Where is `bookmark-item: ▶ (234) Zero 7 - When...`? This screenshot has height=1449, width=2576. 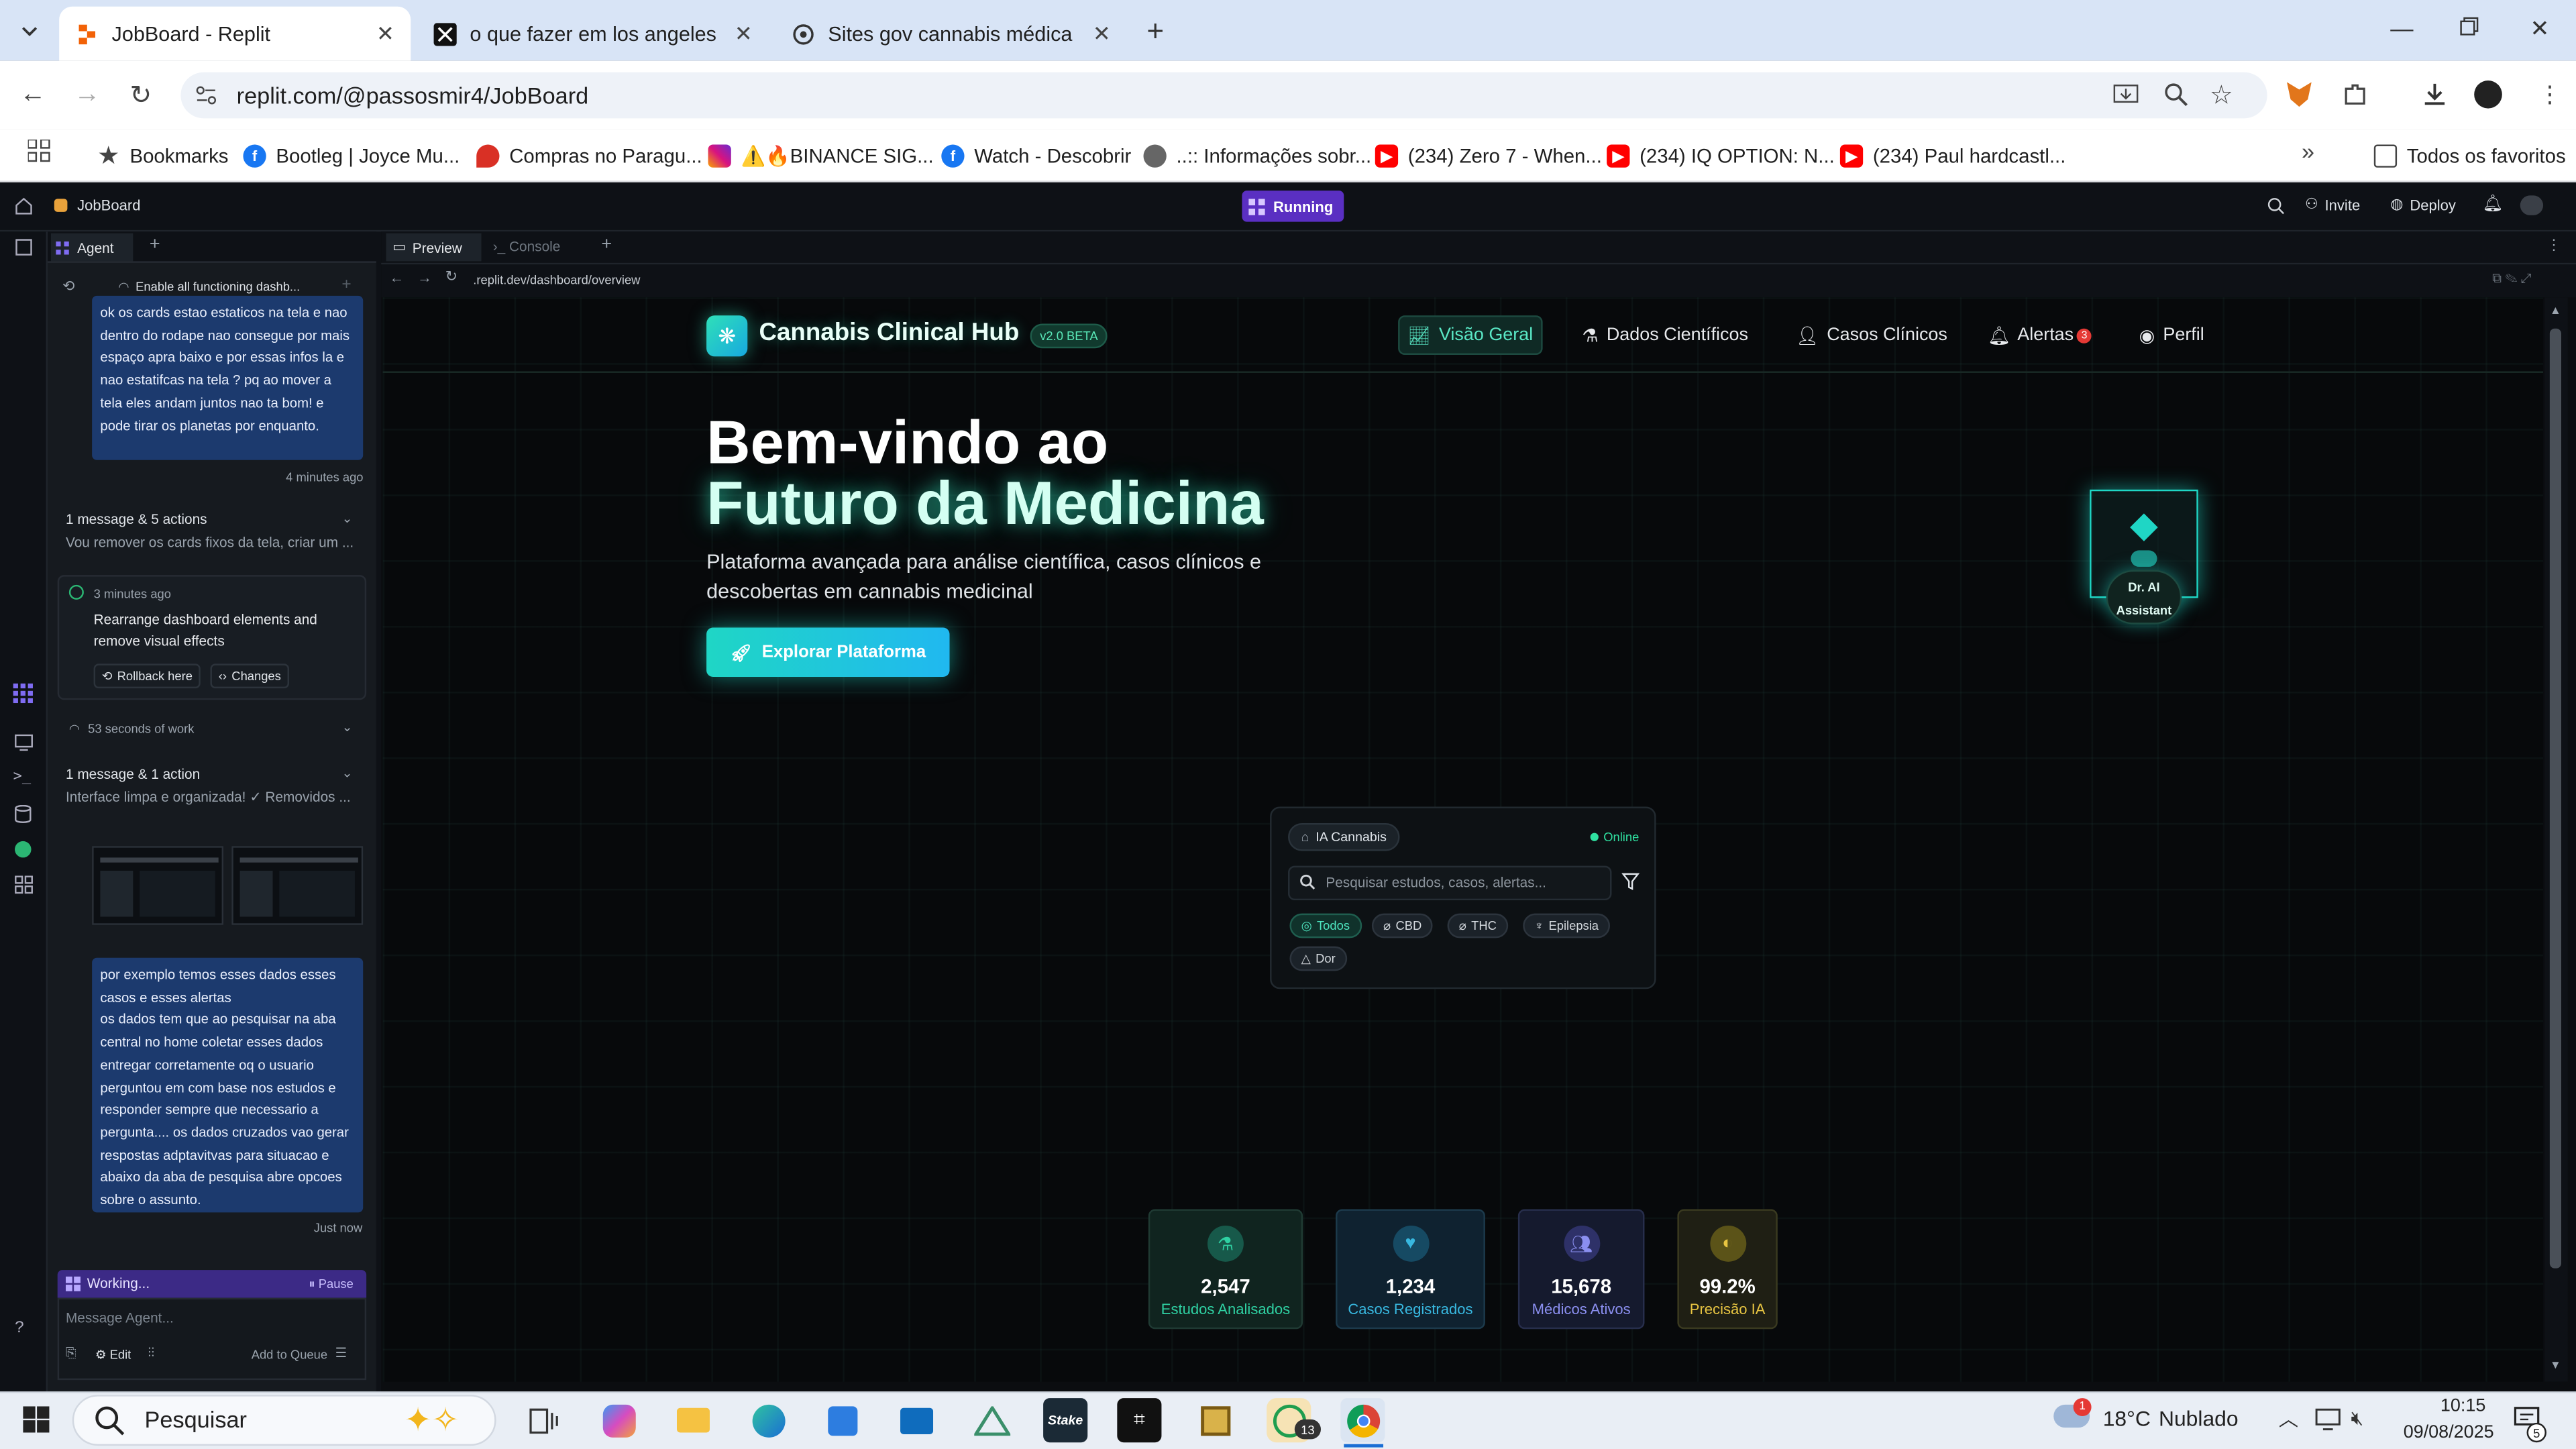 bookmark-item: ▶ (234) Zero 7 - When... is located at coordinates (1488, 156).